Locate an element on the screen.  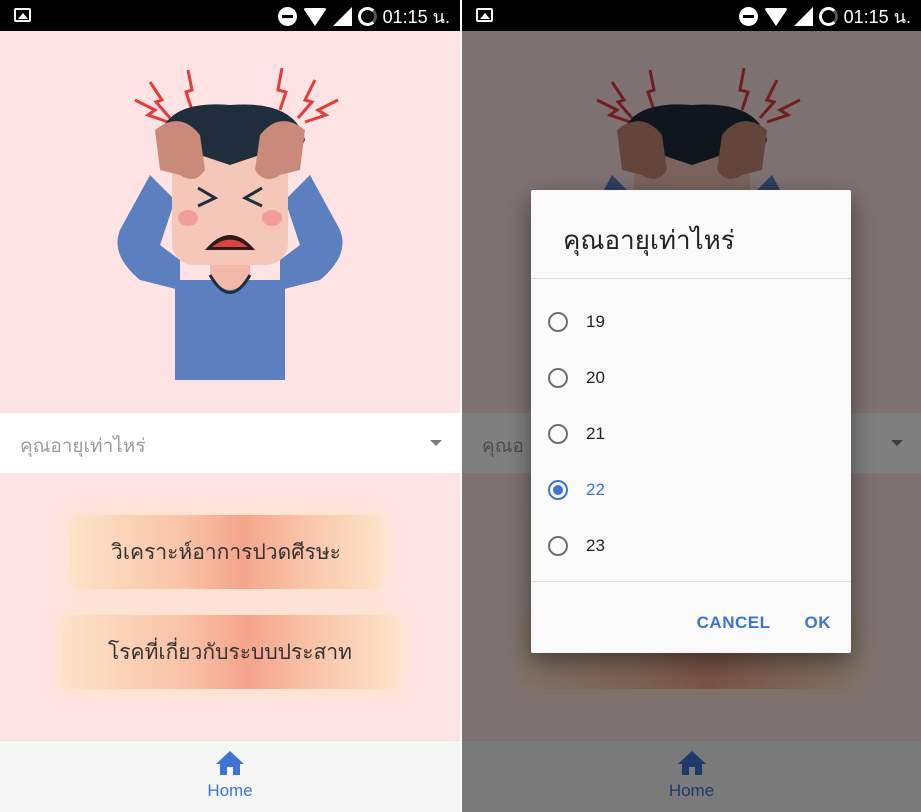
analyze-headache-label: วิเคราะห์อาการปวดศีรษะ is located at coordinates (226, 551).